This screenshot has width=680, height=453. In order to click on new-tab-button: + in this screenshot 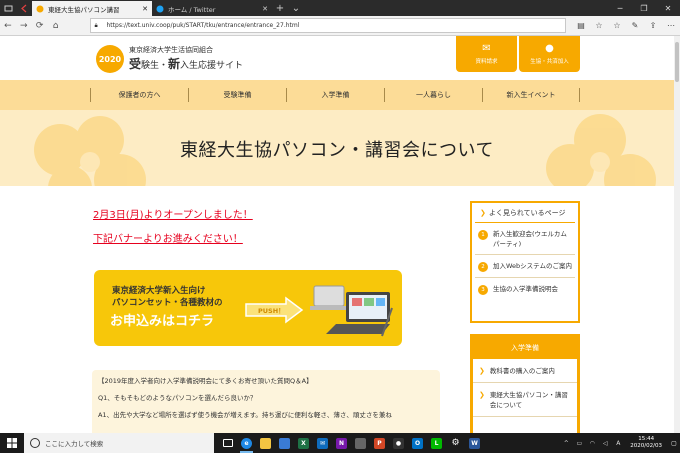, I will do `click(280, 8)`.